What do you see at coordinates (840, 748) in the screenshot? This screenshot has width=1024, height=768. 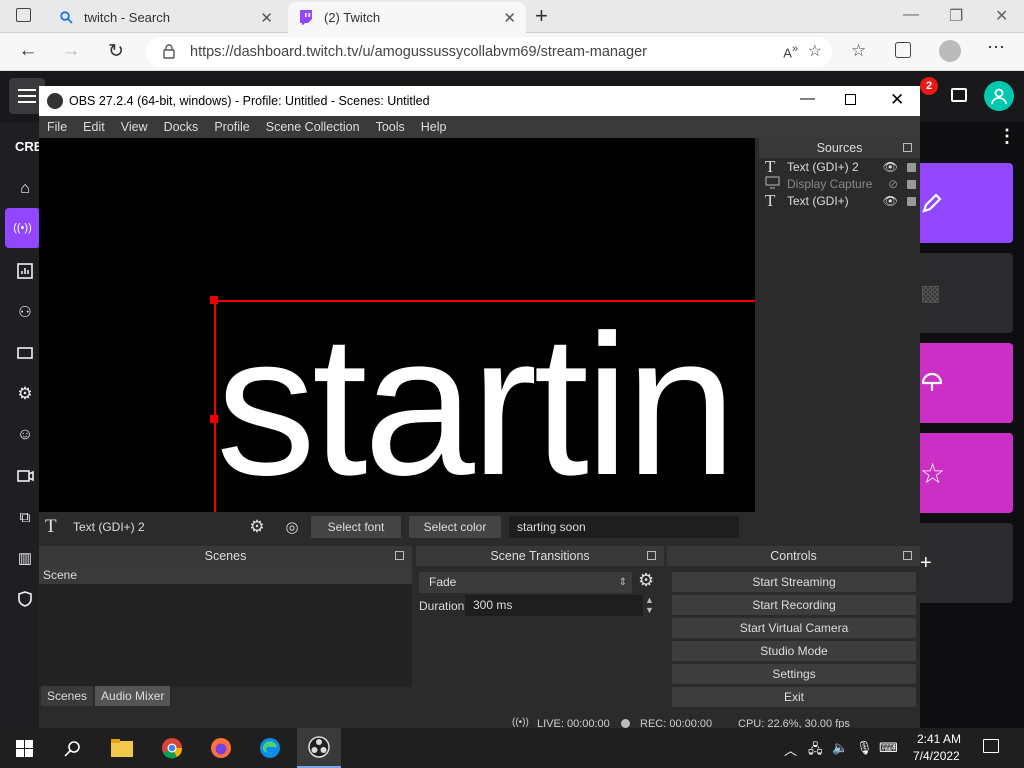 I see `volume-icon: 🔈` at bounding box center [840, 748].